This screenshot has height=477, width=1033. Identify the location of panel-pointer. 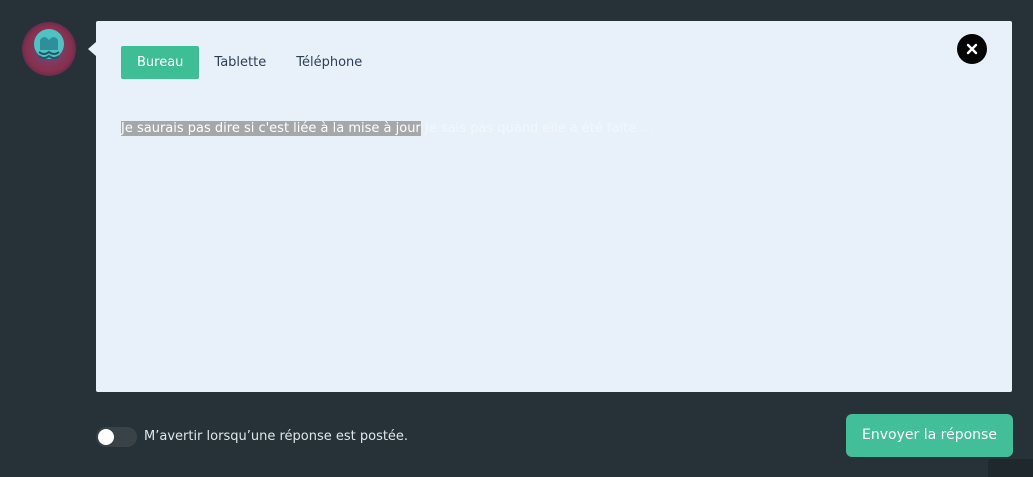
(92, 49).